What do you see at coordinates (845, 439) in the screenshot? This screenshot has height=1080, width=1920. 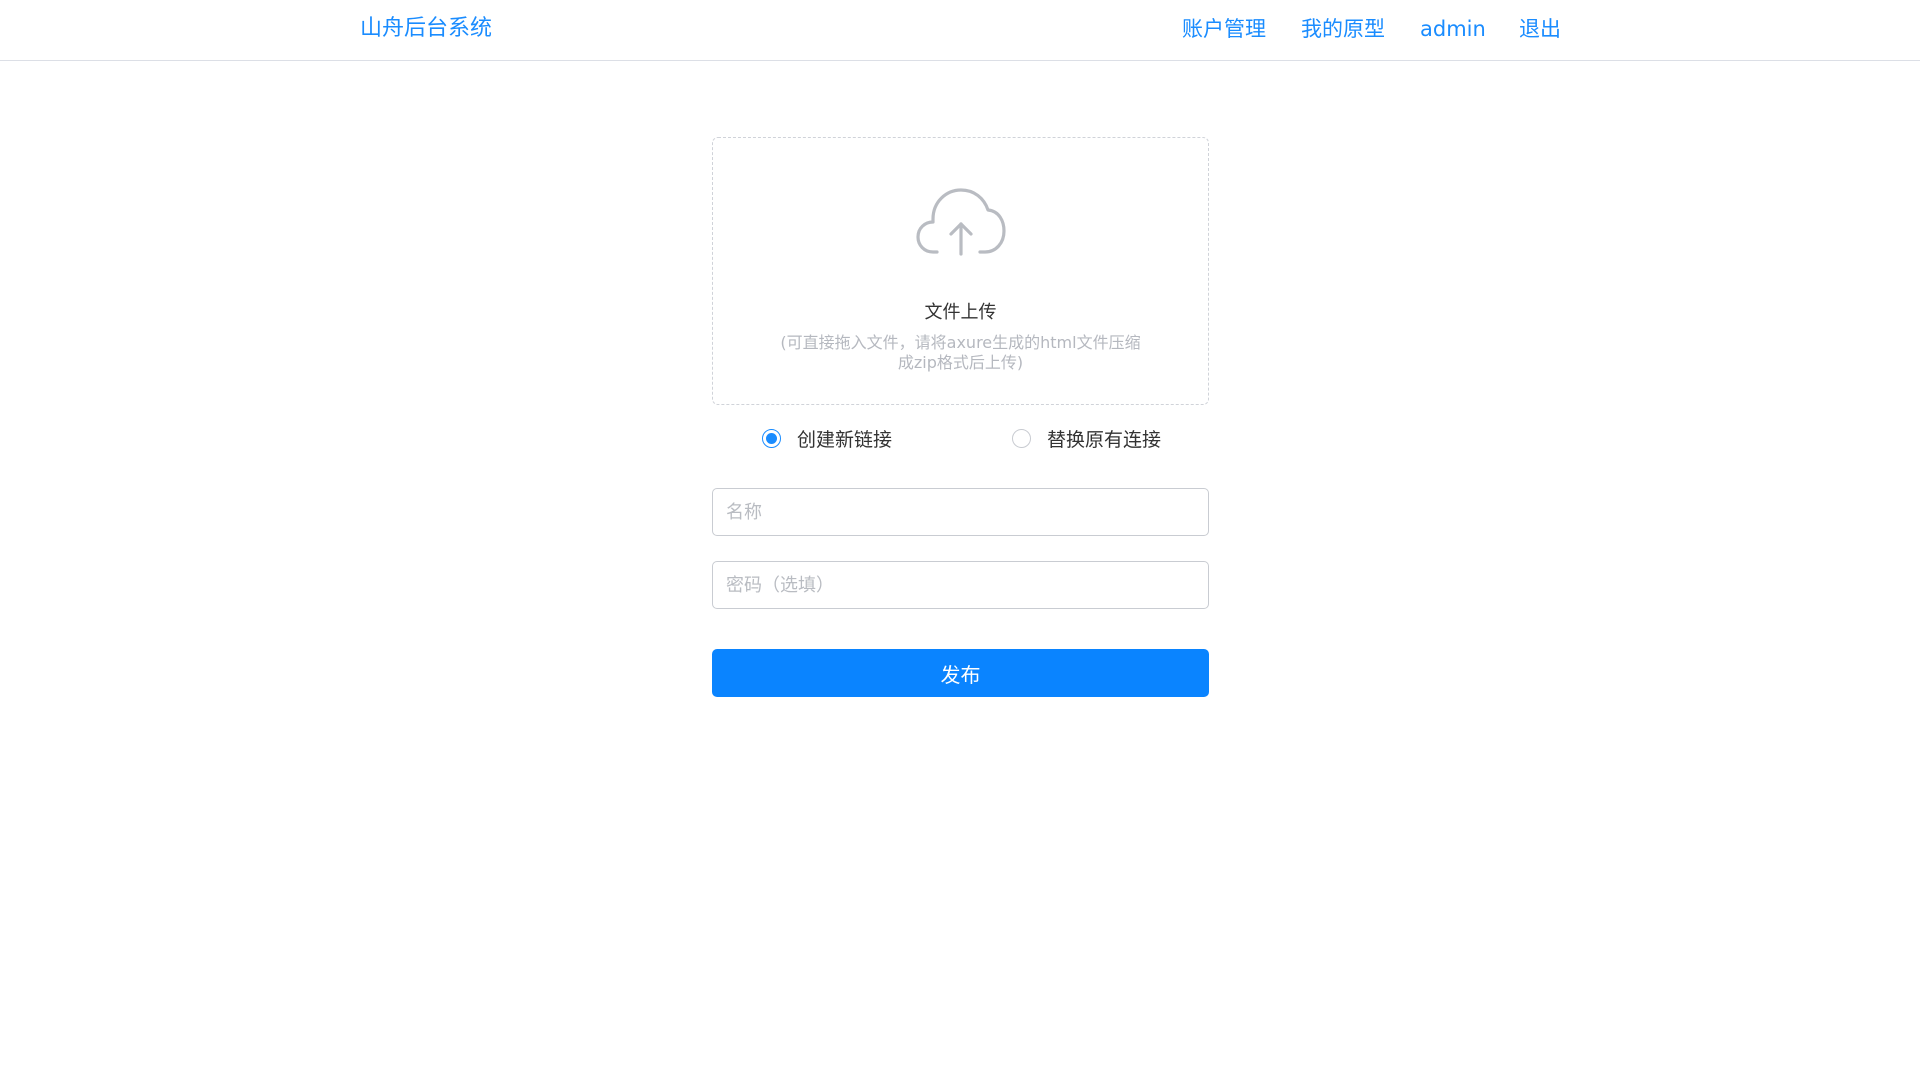 I see `radio-label-create-new: 创建新链接` at bounding box center [845, 439].